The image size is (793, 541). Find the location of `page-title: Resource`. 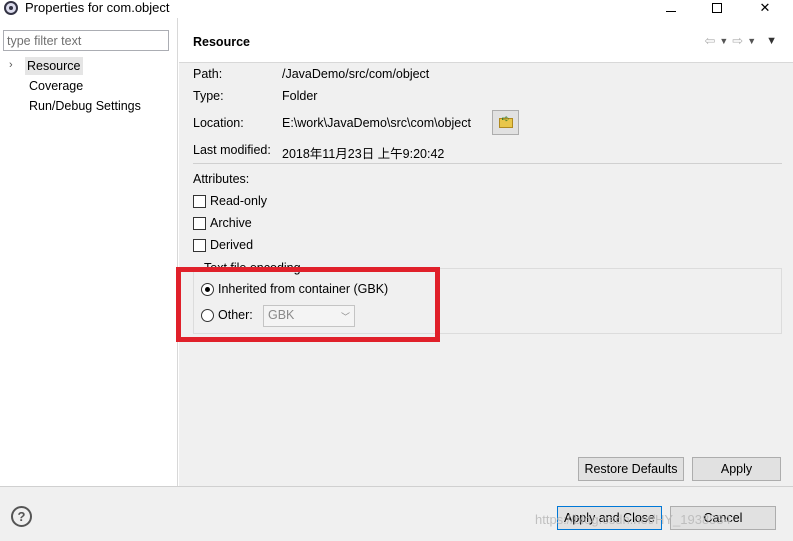

page-title: Resource is located at coordinates (221, 42).